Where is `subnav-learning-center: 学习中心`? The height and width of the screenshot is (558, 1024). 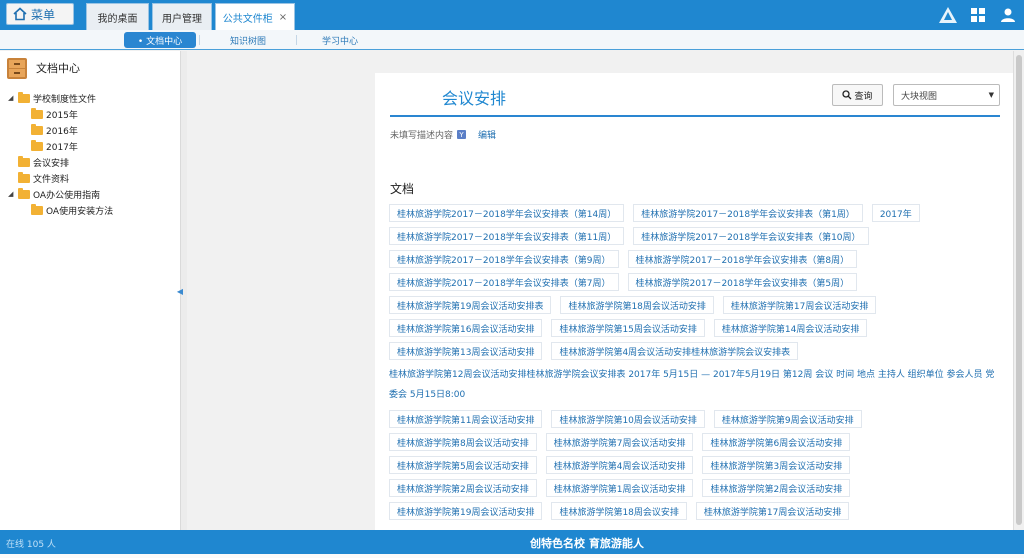
subnav-learning-center: 学习中心 is located at coordinates (340, 40).